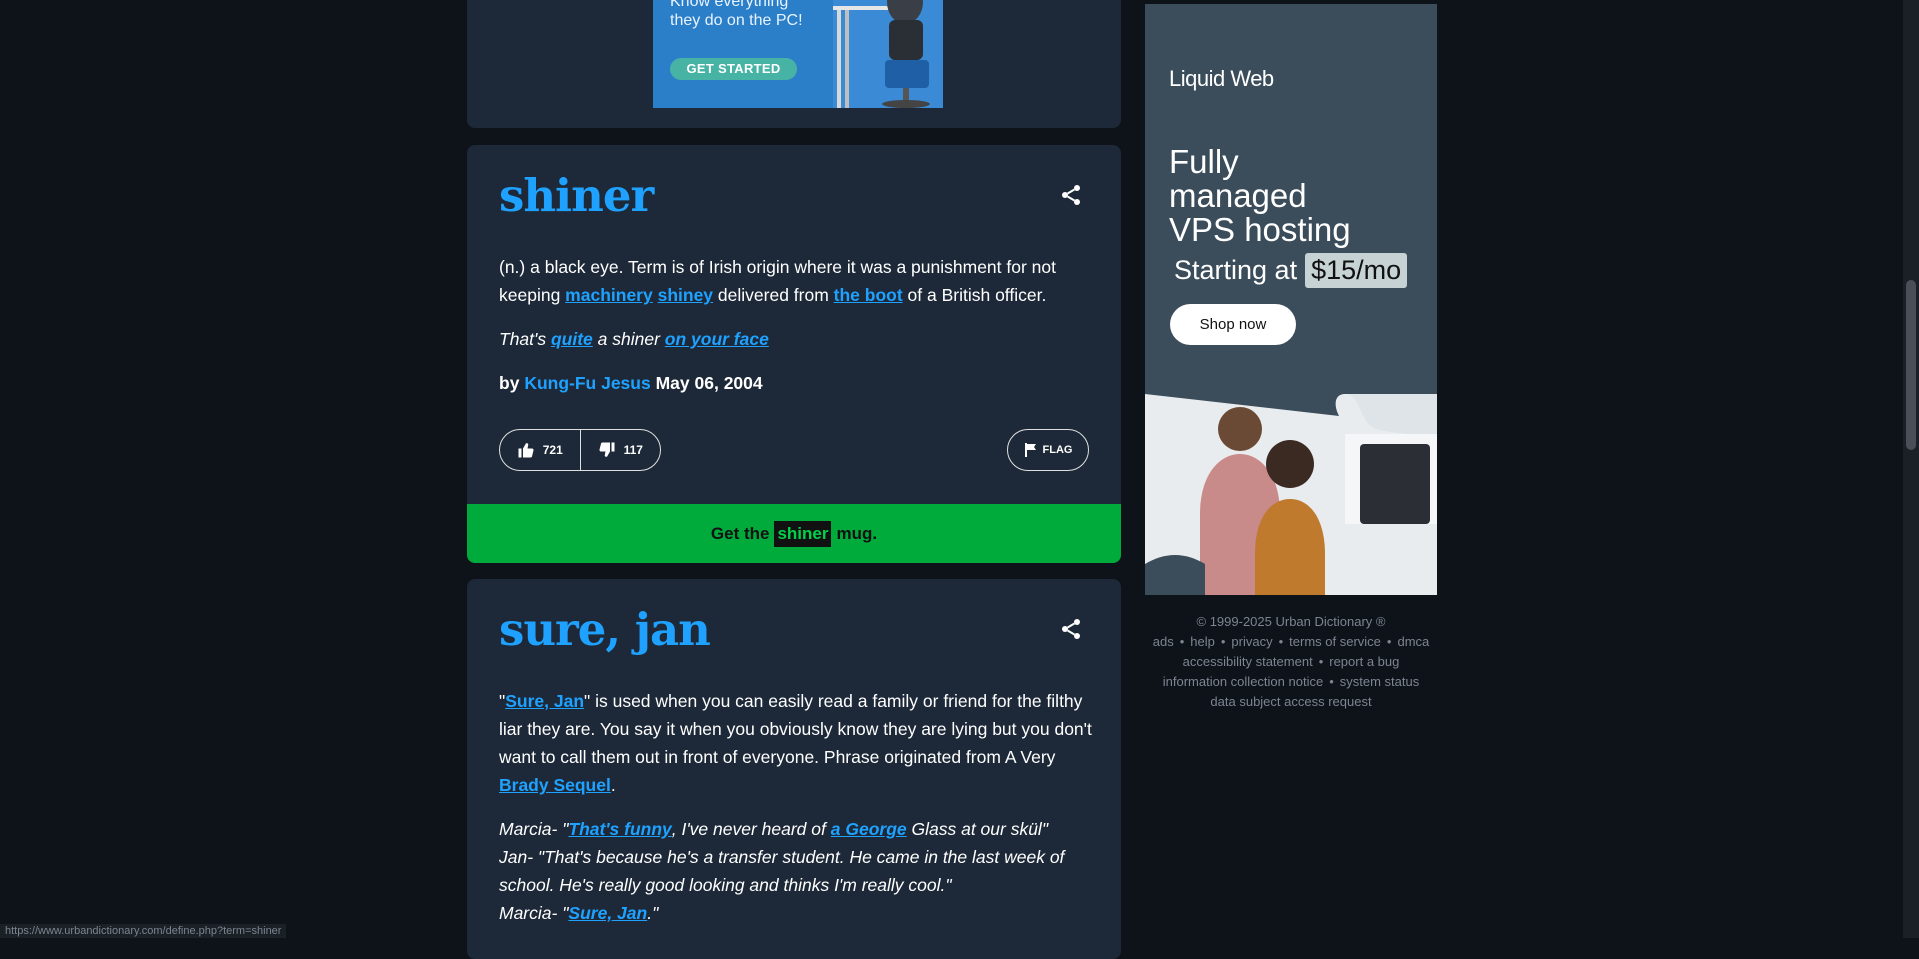 The image size is (1919, 959). I want to click on ad-get-started-button: GET STARTED, so click(733, 69).